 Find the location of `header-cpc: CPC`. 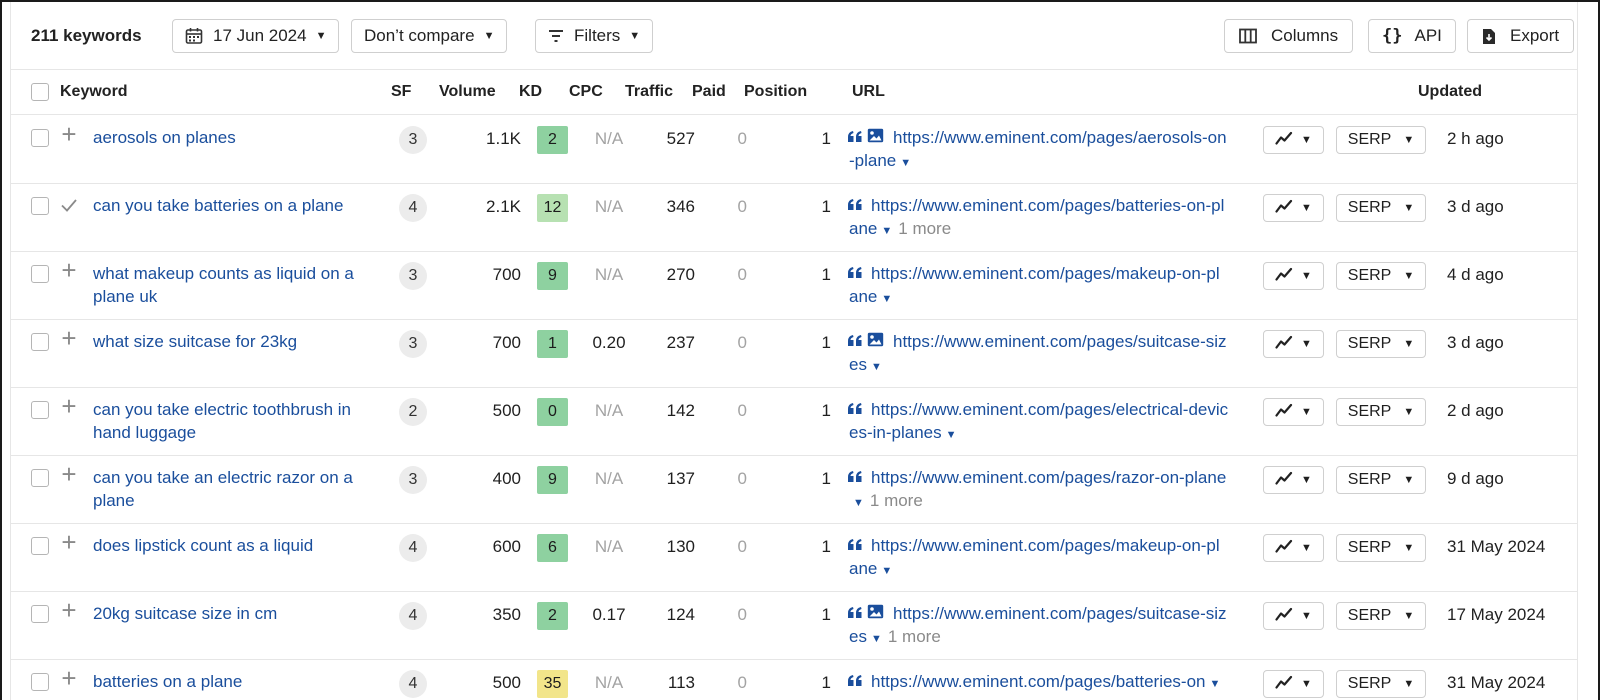

header-cpc: CPC is located at coordinates (586, 92).